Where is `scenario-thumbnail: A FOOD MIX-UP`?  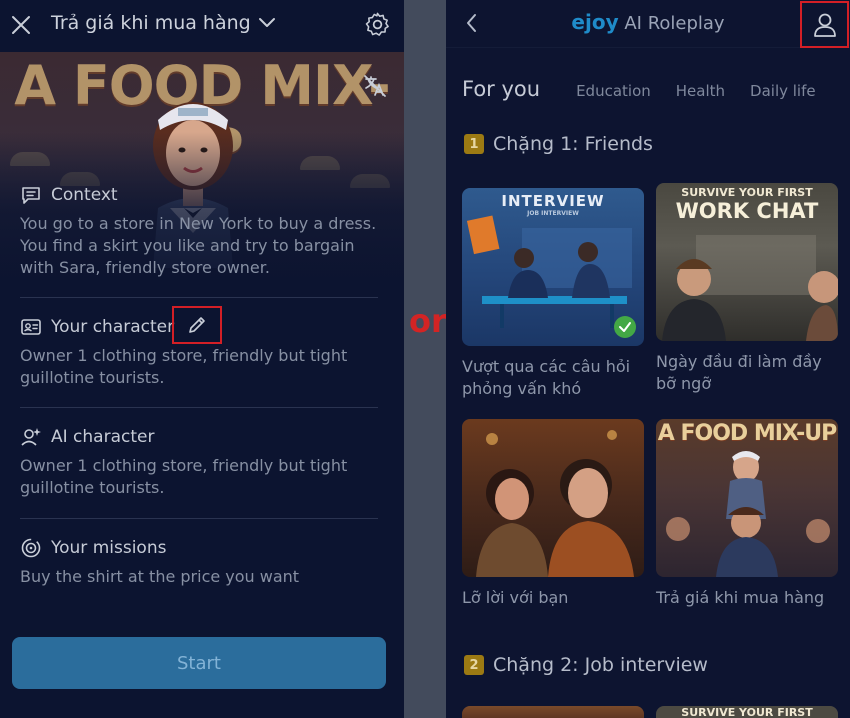
scenario-thumbnail: A FOOD MIX-UP is located at coordinates (747, 498).